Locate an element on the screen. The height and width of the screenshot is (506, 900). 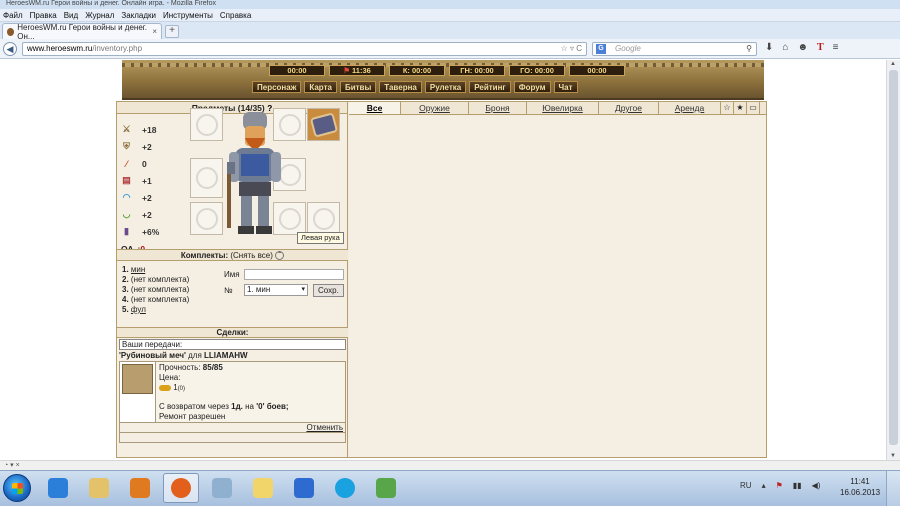
clock-time: 11:41 is located at coordinates (860, 481).